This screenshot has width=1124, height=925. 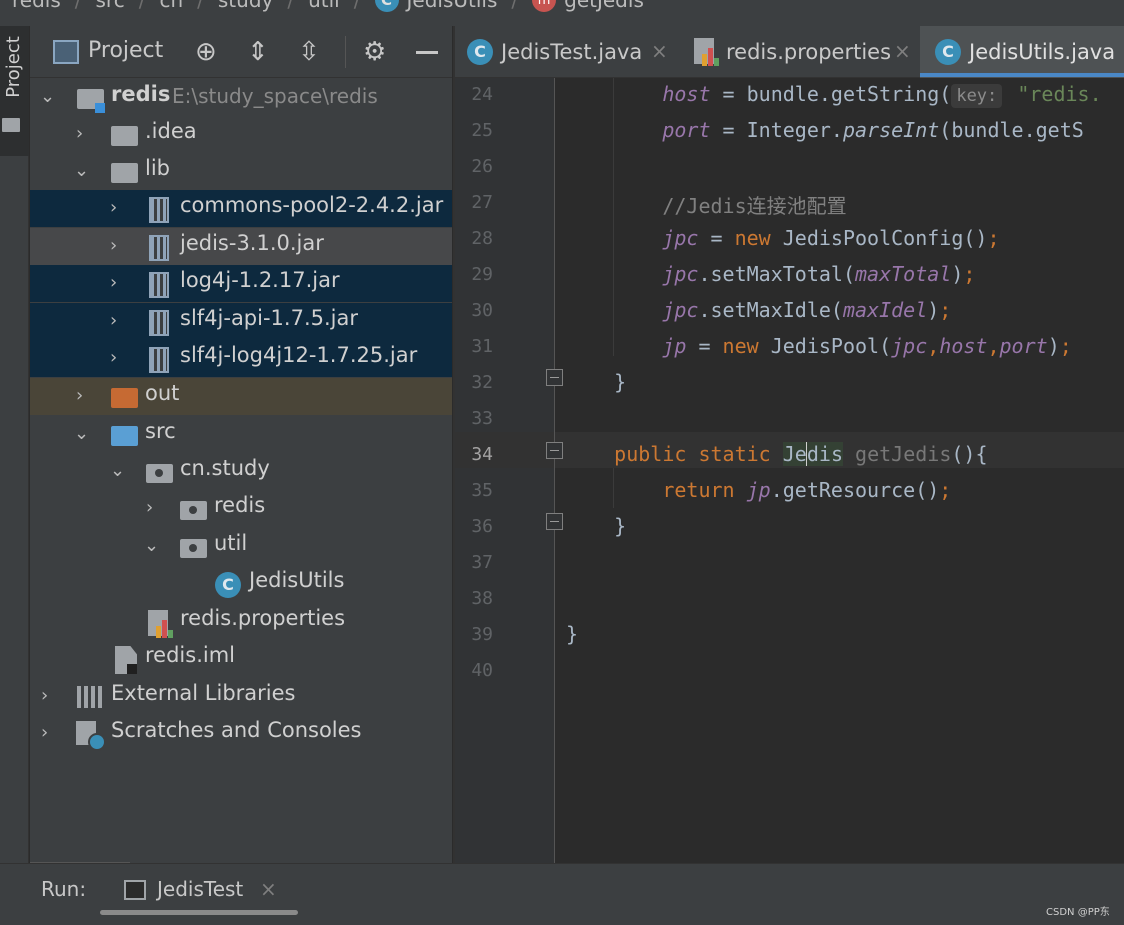 What do you see at coordinates (258, 52) in the screenshot?
I see `expand-all-icon: ⇕` at bounding box center [258, 52].